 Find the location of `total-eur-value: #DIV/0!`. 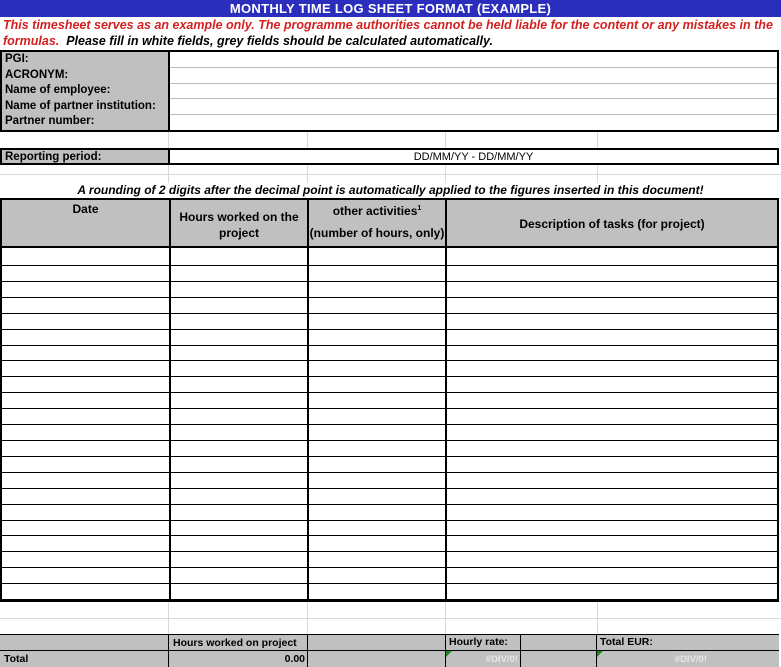

total-eur-value: #DIV/0! is located at coordinates (690, 659).